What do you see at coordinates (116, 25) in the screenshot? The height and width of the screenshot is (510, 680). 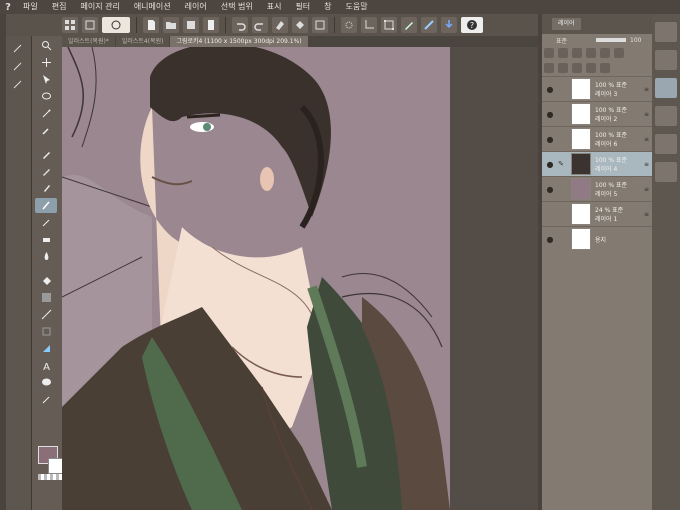 I see `clip-studio-icon` at bounding box center [116, 25].